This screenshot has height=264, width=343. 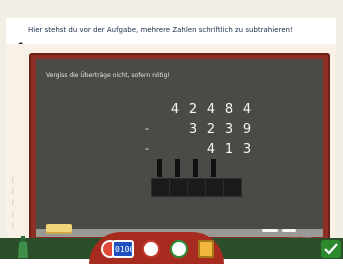 What do you see at coordinates (229, 109) in the screenshot?
I see `minuend-digit-4: 8` at bounding box center [229, 109].